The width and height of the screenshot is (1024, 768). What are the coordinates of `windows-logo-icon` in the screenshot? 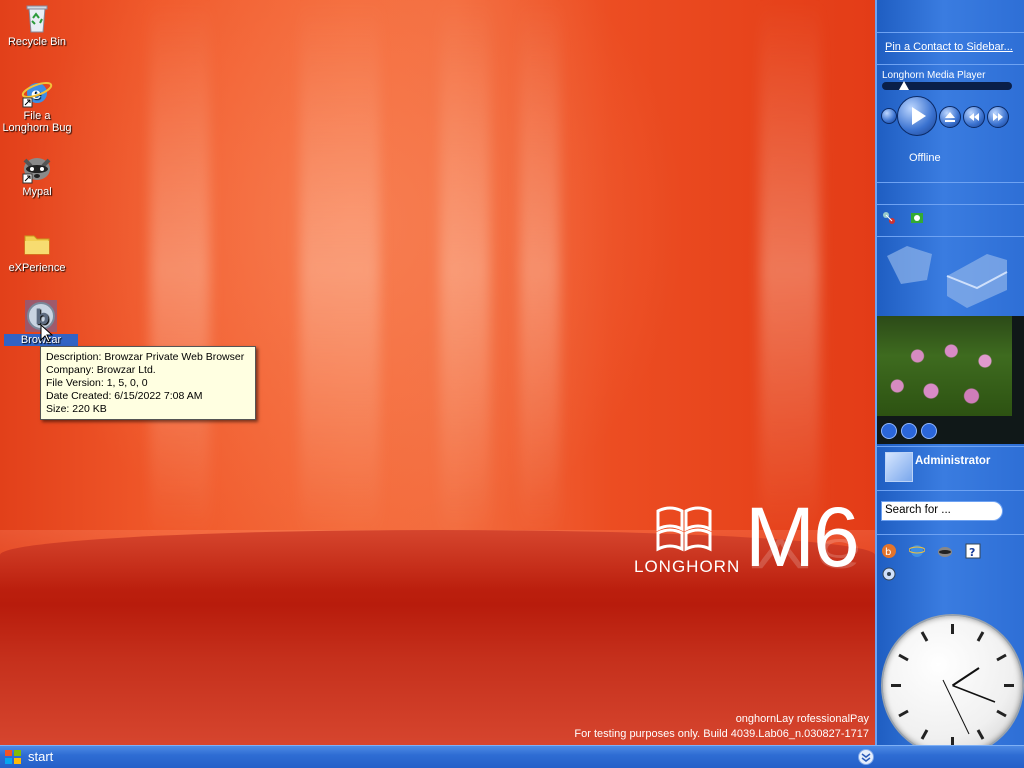 It's located at (13, 757).